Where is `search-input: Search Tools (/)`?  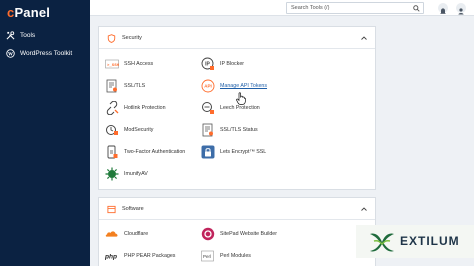 search-input: Search Tools (/) is located at coordinates (355, 8).